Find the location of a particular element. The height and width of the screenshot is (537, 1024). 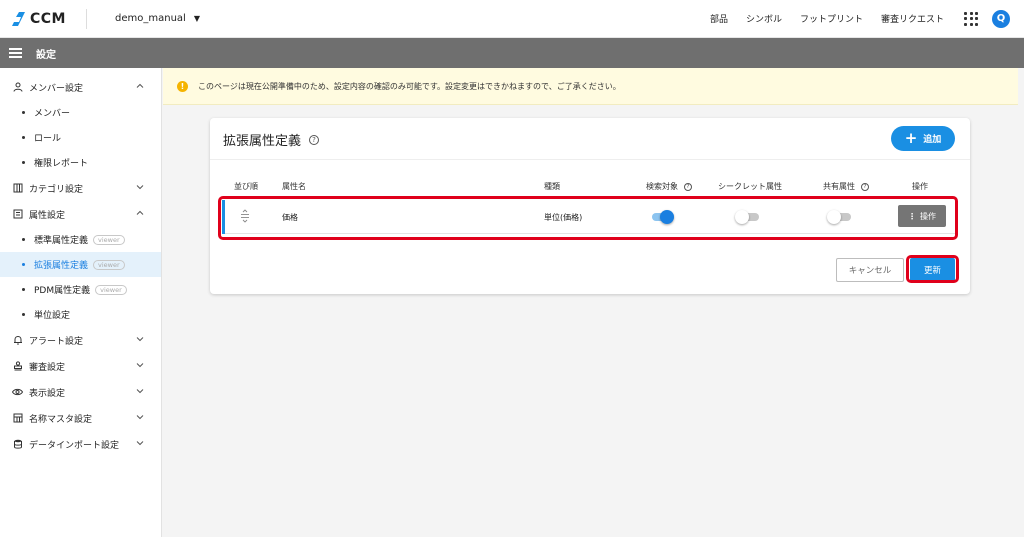

more-vert-icon: ⋮ is located at coordinates (912, 216).